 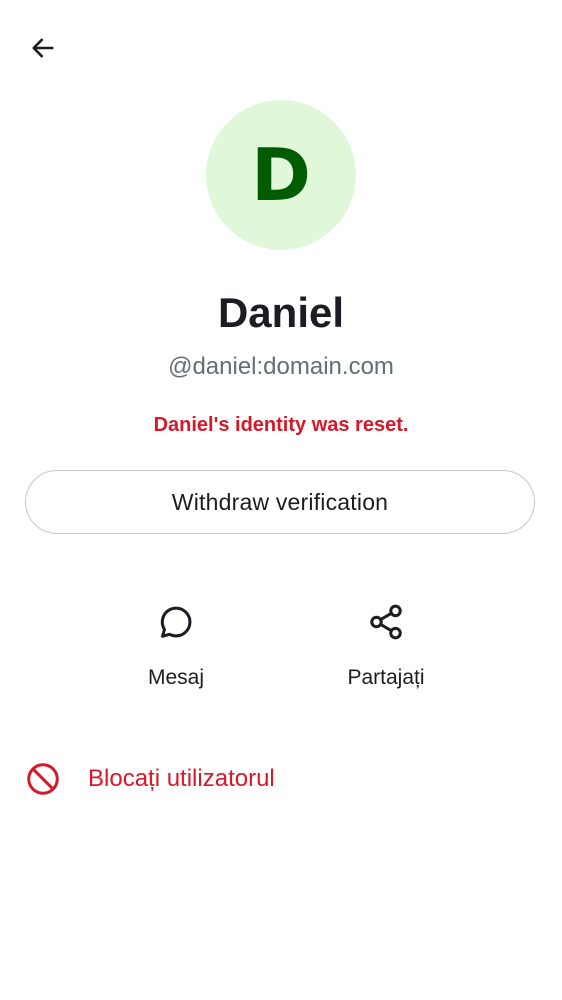 I want to click on block-user-label: Blocați utilizatorul, so click(x=181, y=778).